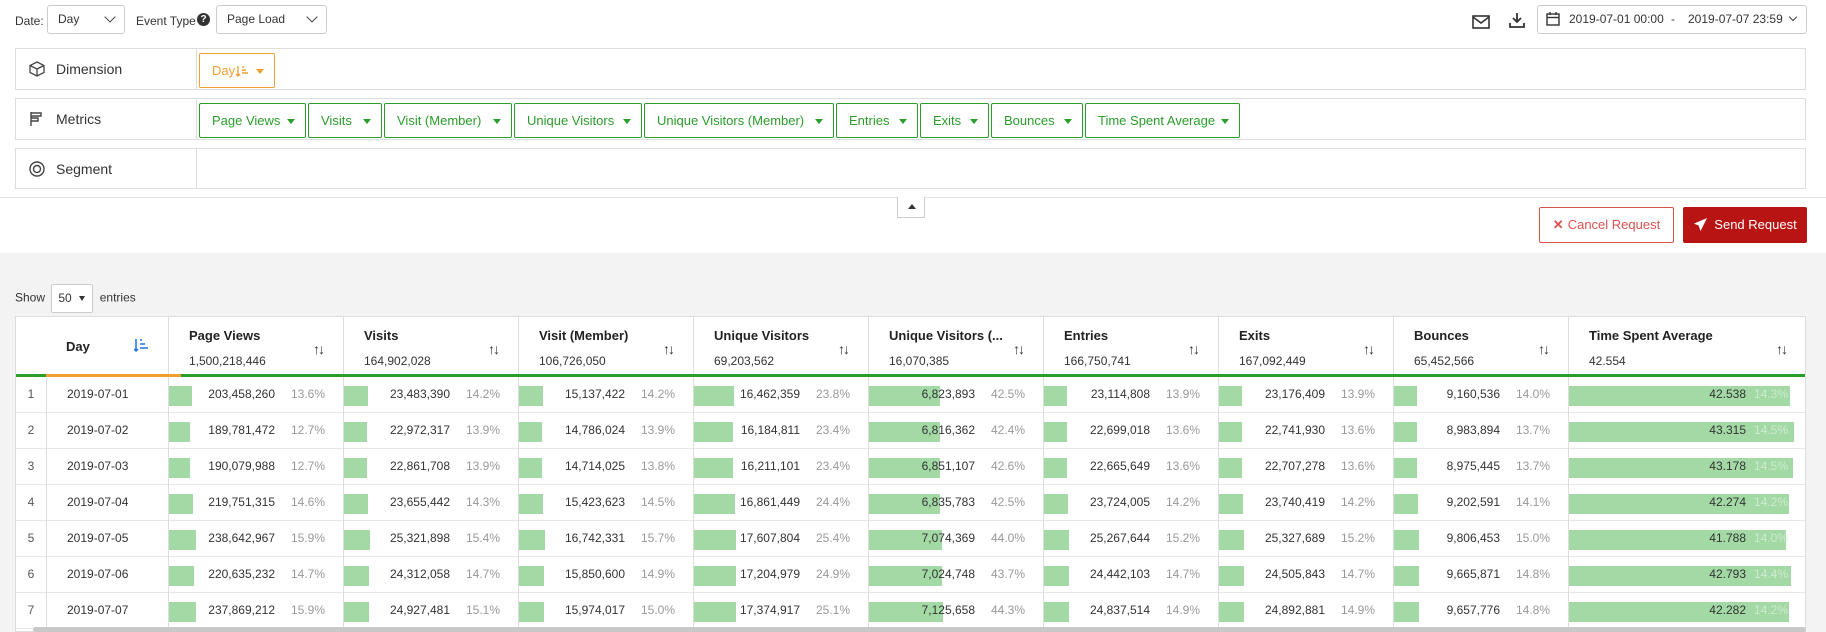  Describe the element at coordinates (203, 19) in the screenshot. I see `help-icon: ?` at that location.